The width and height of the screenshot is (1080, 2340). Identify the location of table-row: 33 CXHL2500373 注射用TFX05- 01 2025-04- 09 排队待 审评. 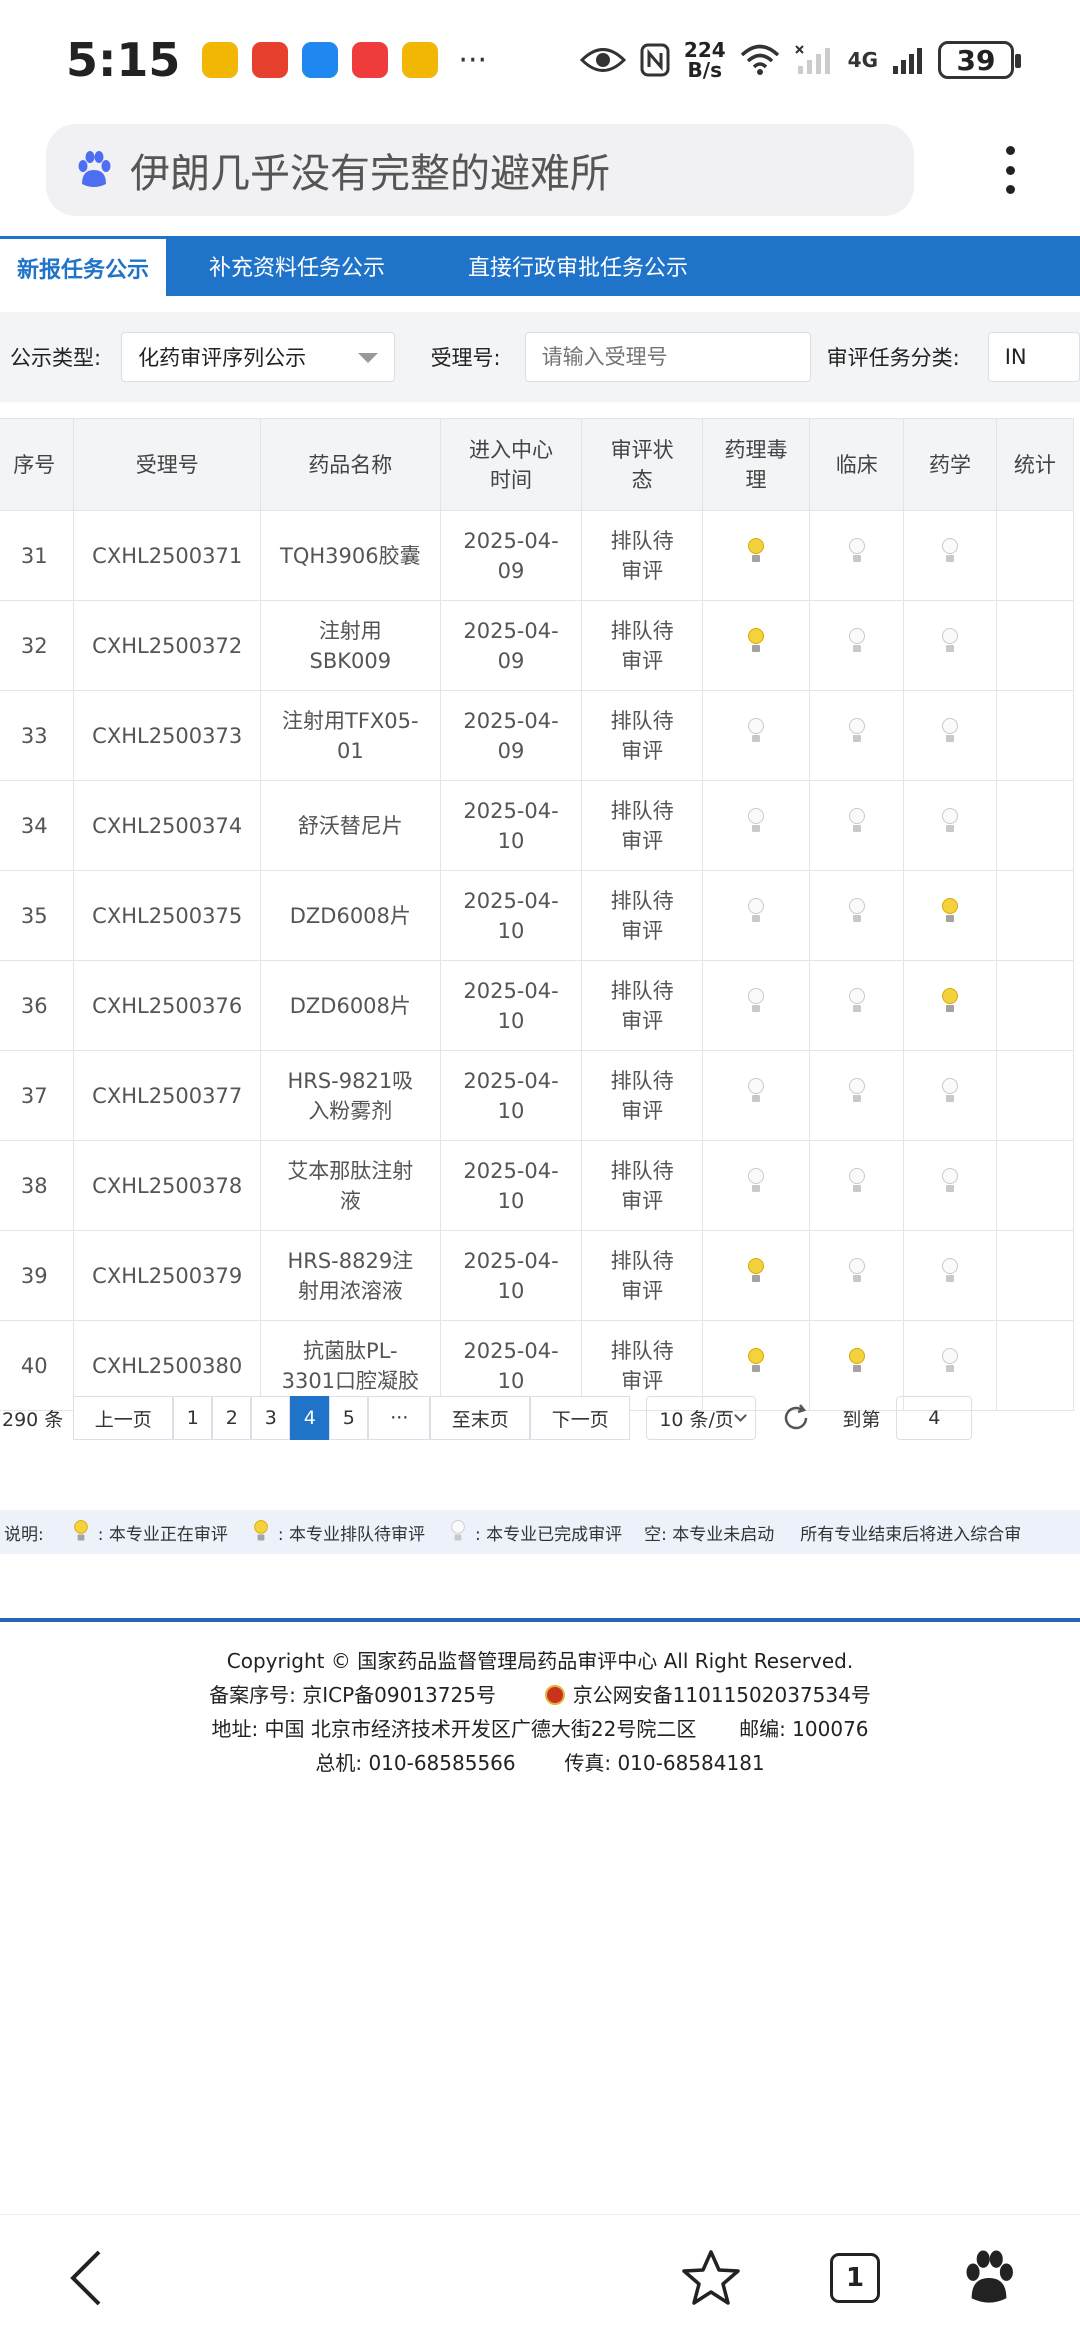
(537, 735).